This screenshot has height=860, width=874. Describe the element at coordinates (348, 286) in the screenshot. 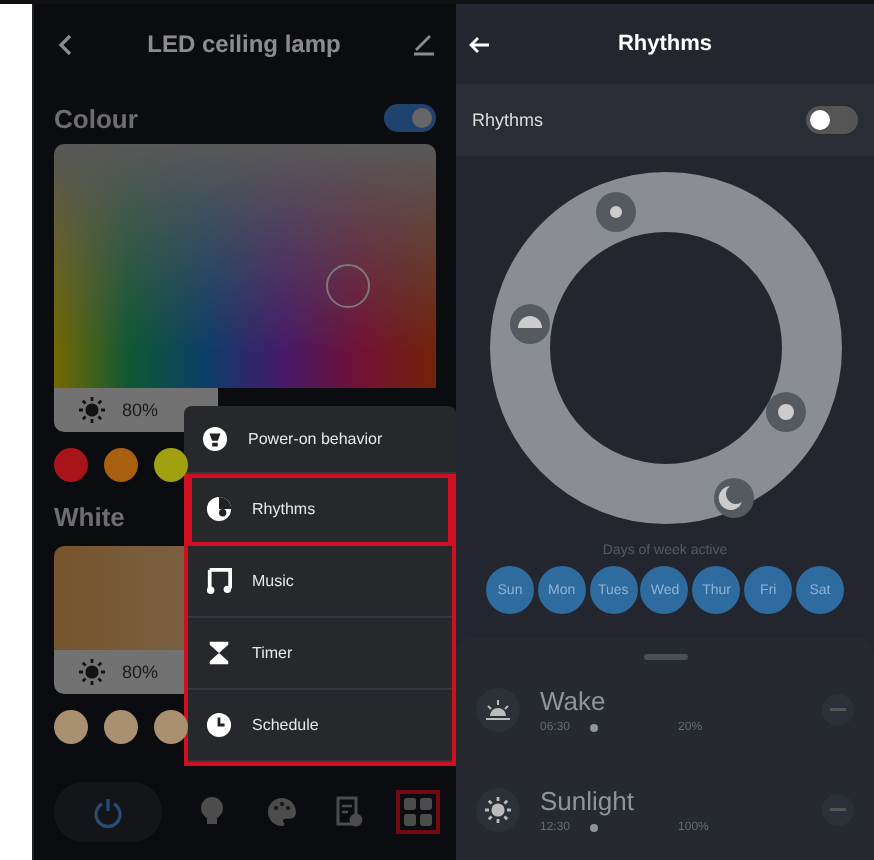

I see `picker-cursor` at that location.